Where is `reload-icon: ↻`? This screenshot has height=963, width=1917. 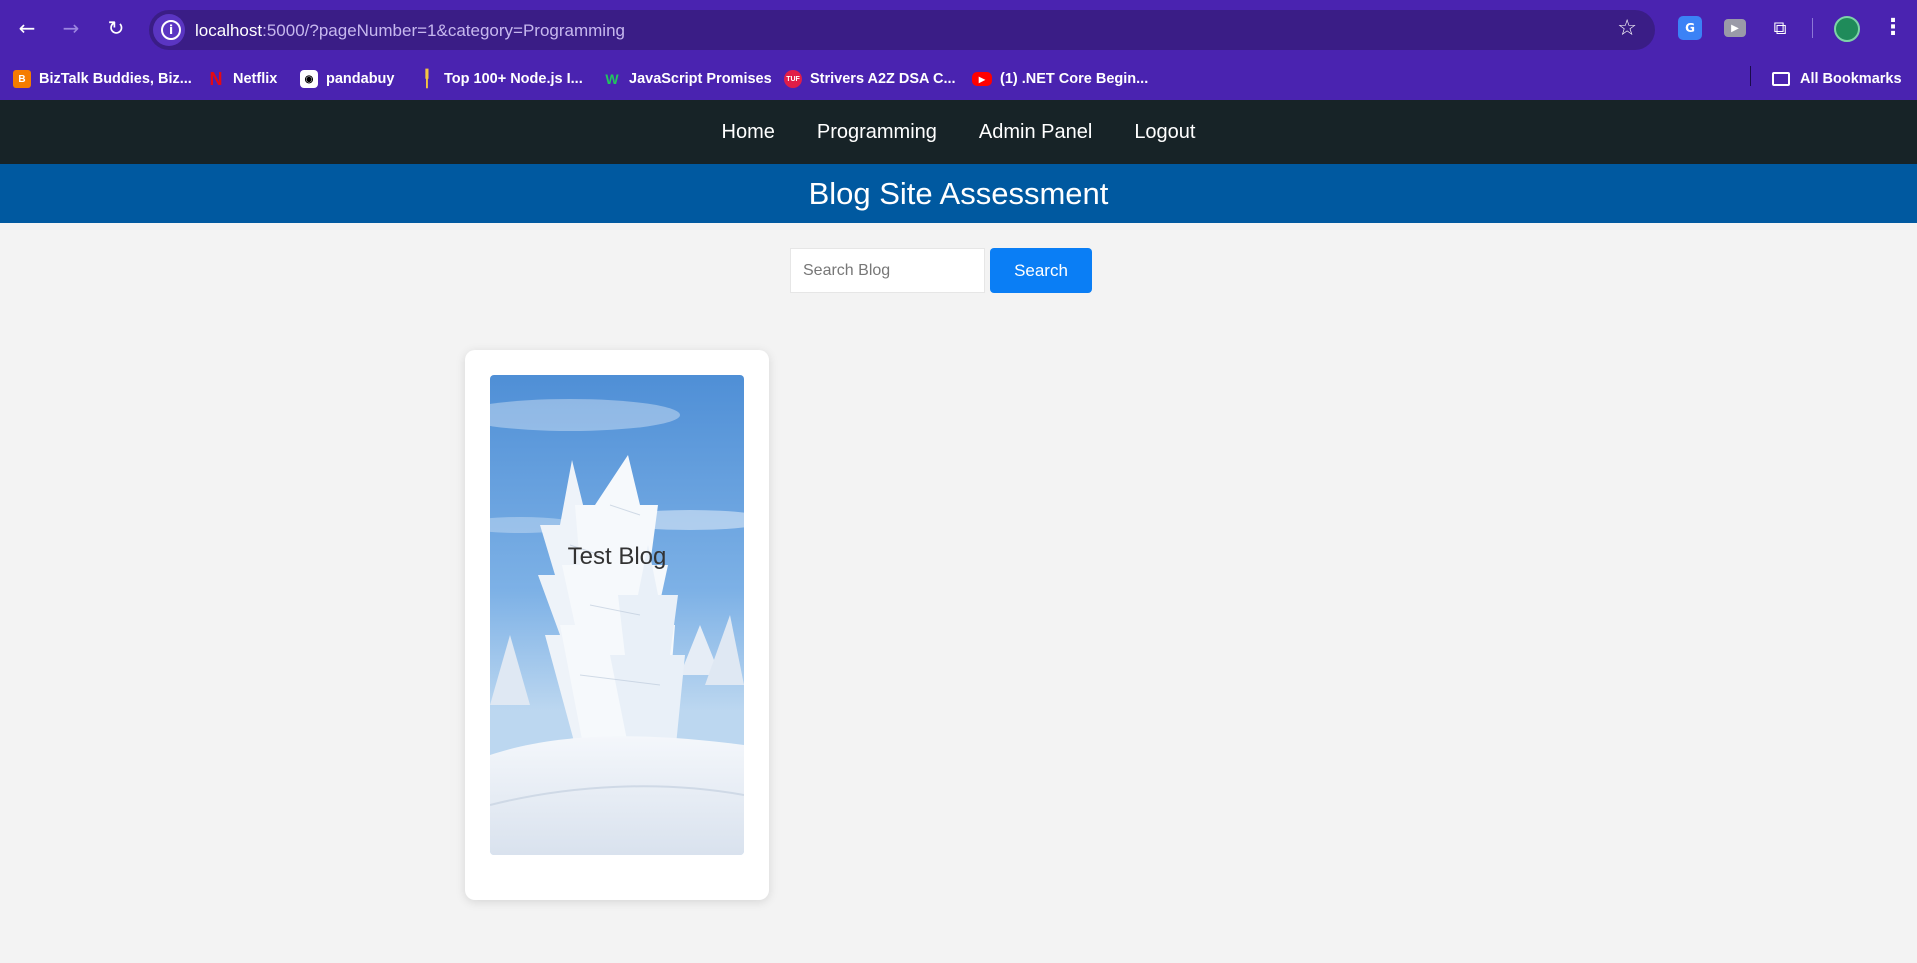 reload-icon: ↻ is located at coordinates (116, 28).